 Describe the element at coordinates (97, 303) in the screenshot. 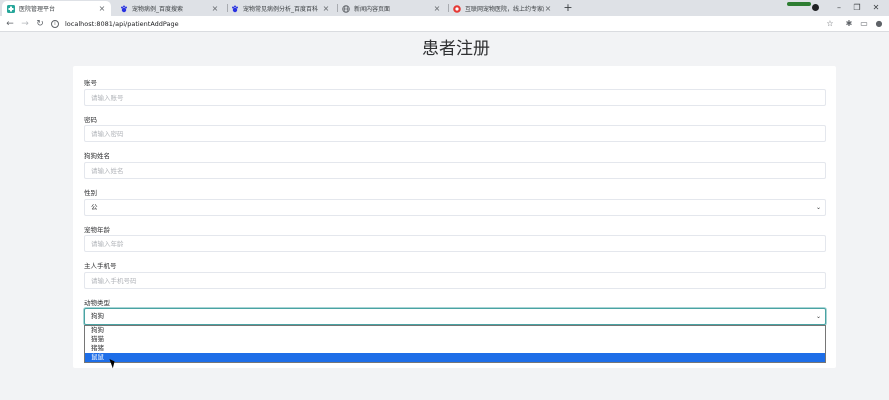

I see `animal-type-label: 动物类型` at that location.